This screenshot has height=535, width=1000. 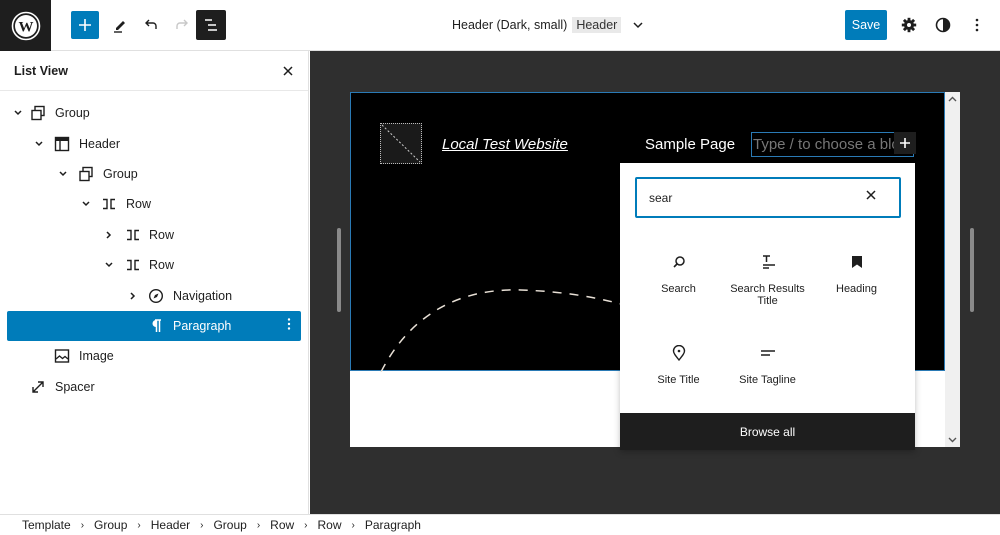 I want to click on document-title-text: Header (Dark, small), so click(x=510, y=25).